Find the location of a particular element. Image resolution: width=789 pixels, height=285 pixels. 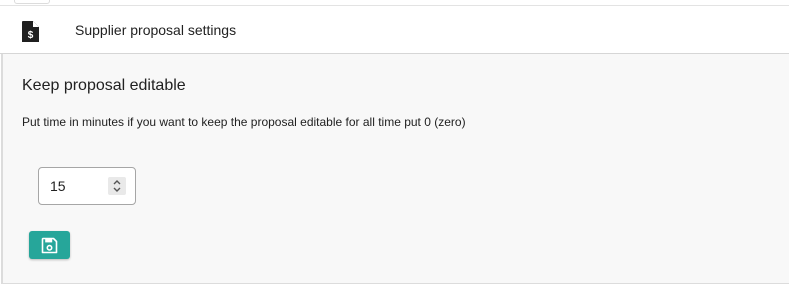

top-tab-remnant is located at coordinates (32, 2).